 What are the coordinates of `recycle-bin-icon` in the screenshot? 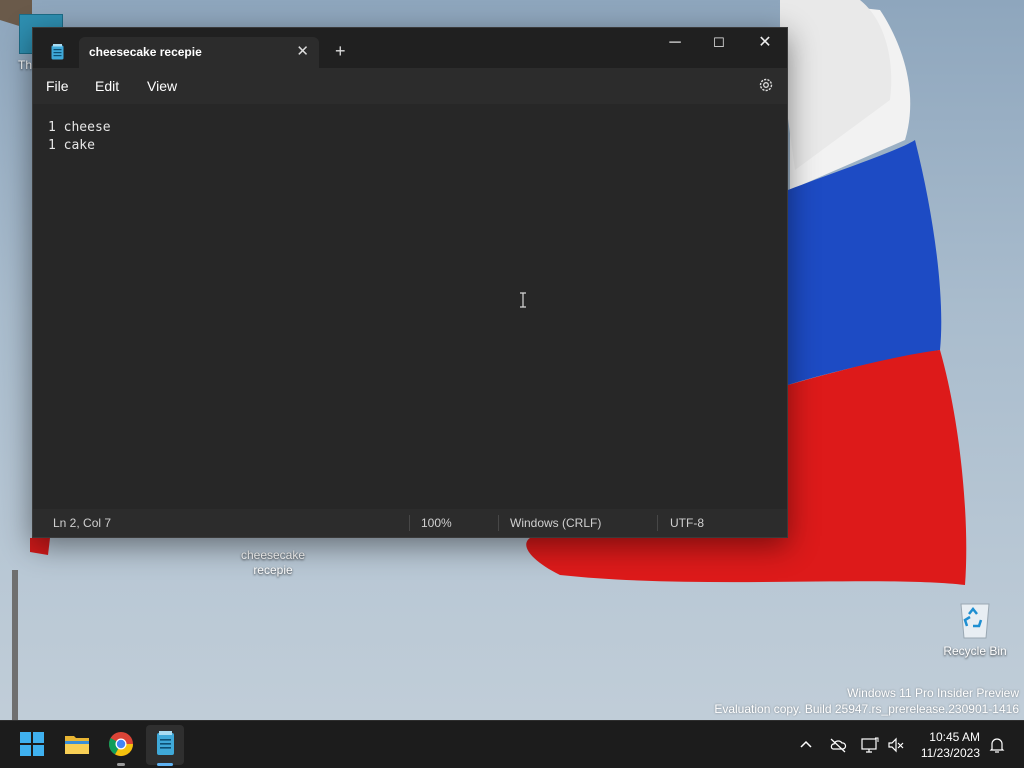 It's located at (975, 621).